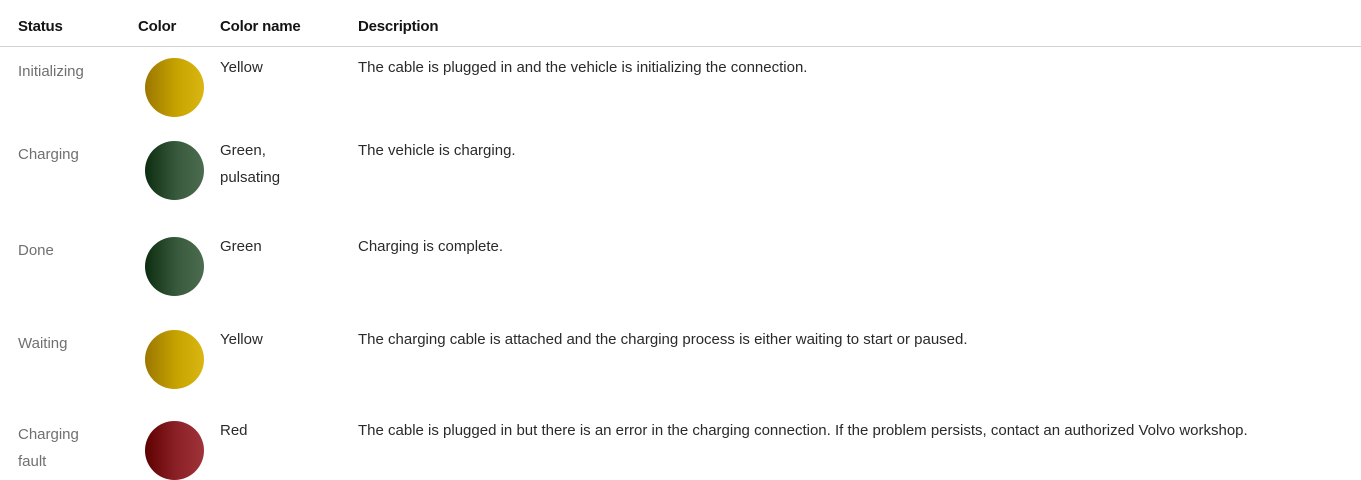 The width and height of the screenshot is (1361, 480). I want to click on table-header: Status Color Color name Description, so click(680, 23).